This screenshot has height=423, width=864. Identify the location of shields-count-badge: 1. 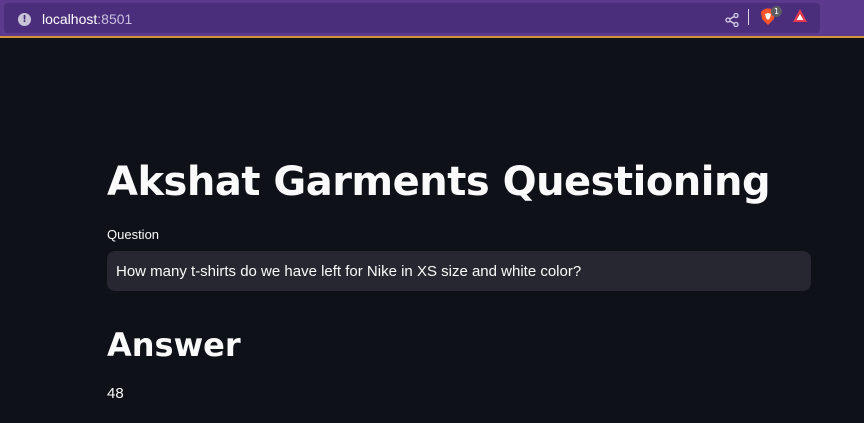
(776, 11).